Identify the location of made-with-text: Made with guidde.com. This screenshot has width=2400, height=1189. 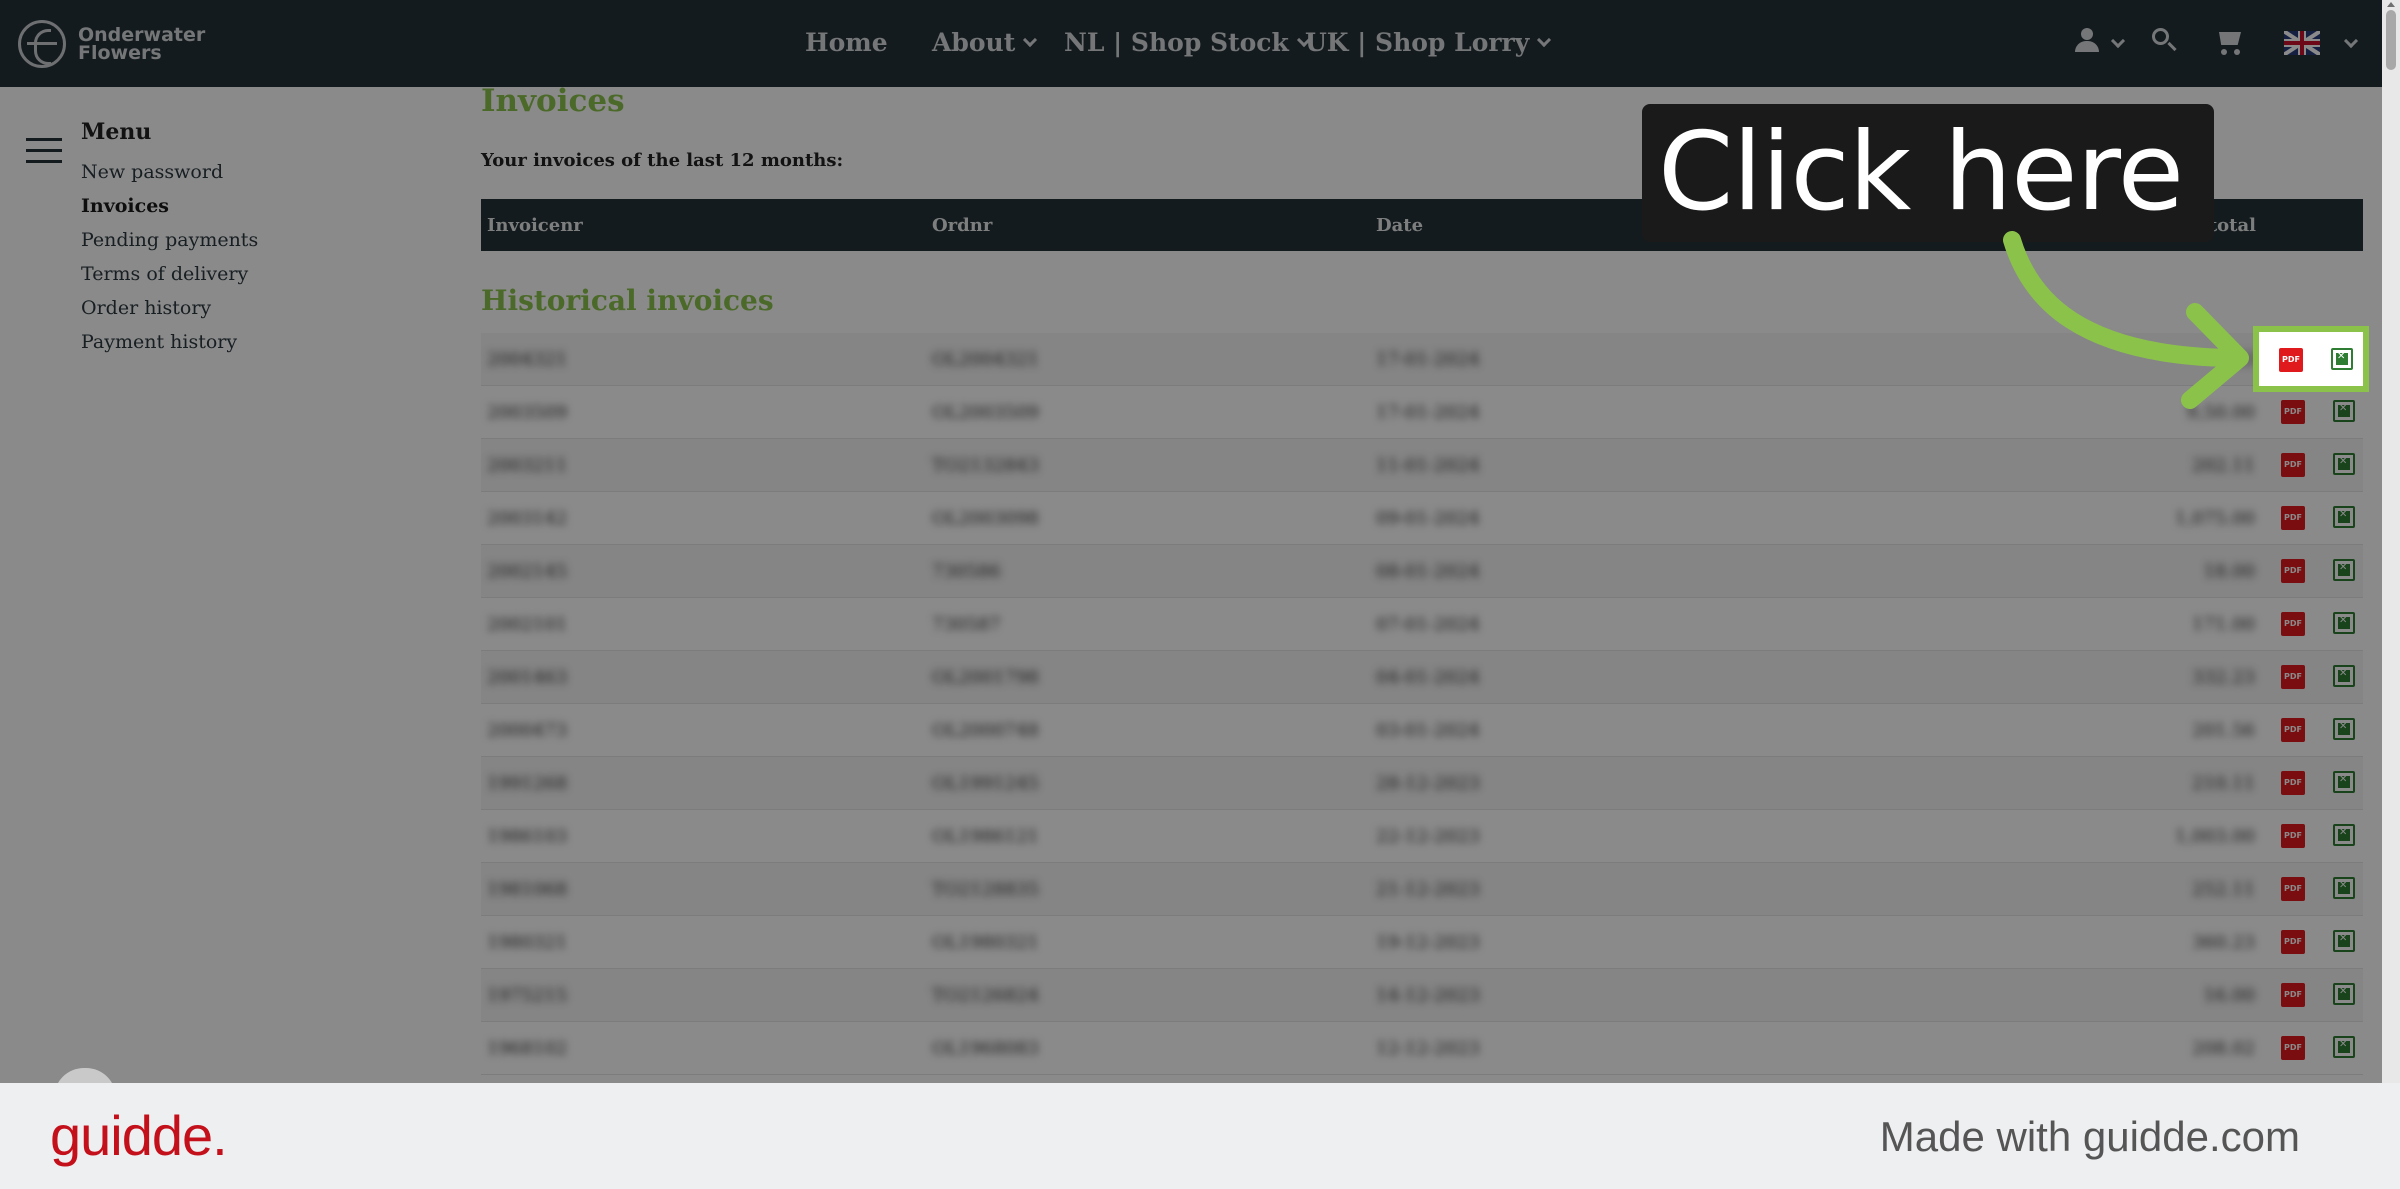
(2089, 1136).